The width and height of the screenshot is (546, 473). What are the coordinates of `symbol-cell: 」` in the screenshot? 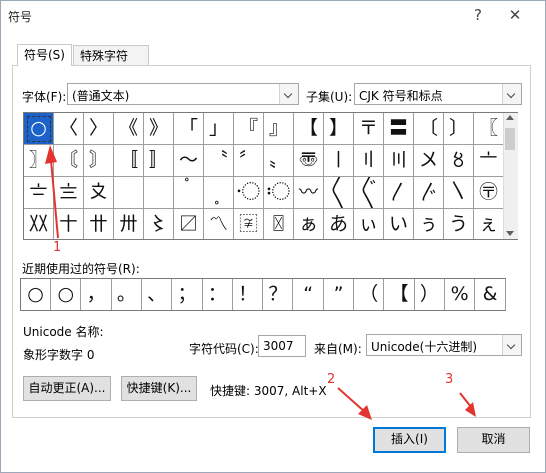 It's located at (219, 129).